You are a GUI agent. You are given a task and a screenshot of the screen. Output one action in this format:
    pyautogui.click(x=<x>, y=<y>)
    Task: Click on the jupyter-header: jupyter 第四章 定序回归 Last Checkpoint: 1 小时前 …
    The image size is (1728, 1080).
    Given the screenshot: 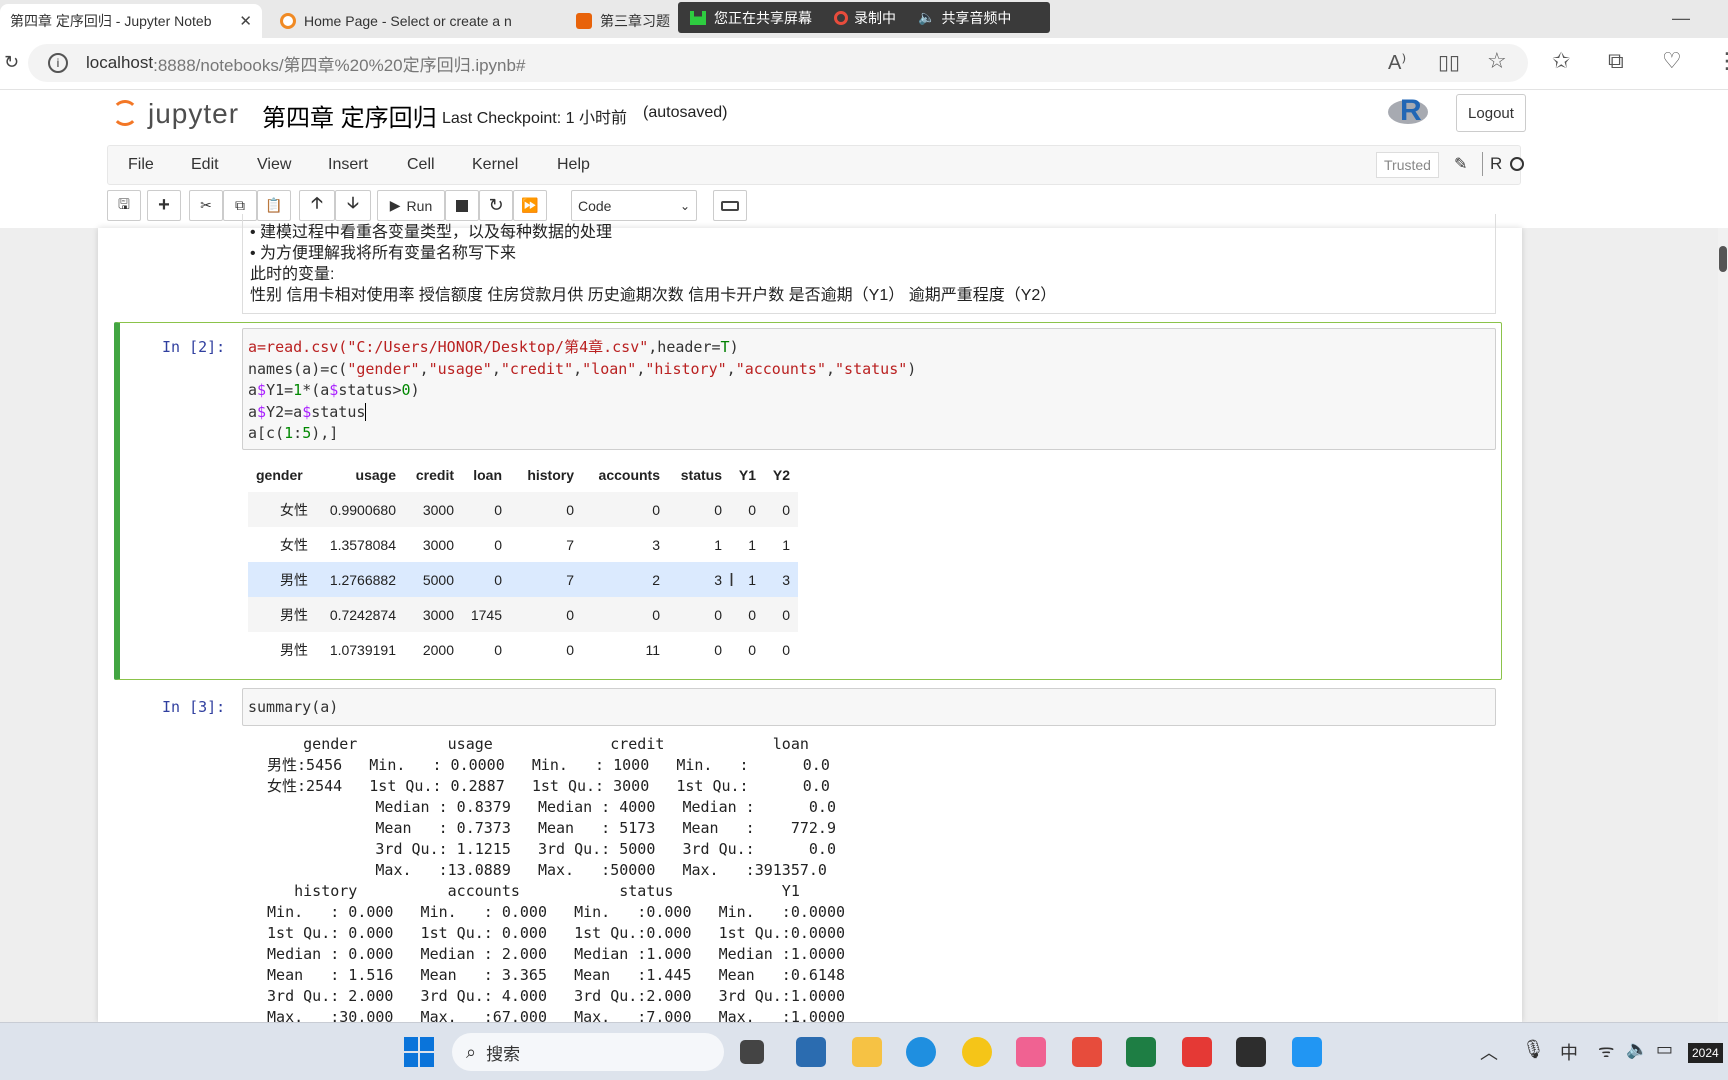 What is the action you would take?
    pyautogui.click(x=864, y=117)
    